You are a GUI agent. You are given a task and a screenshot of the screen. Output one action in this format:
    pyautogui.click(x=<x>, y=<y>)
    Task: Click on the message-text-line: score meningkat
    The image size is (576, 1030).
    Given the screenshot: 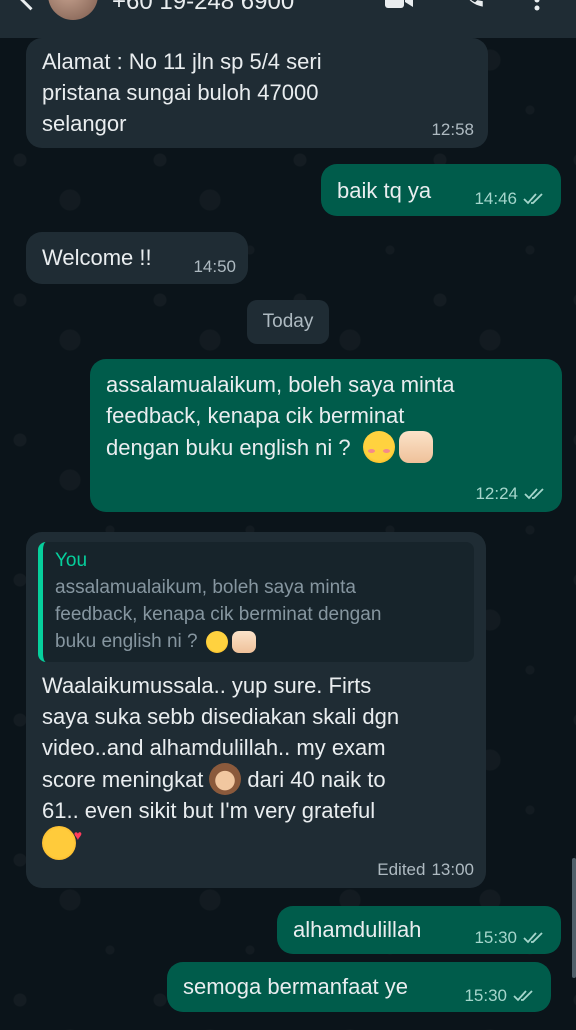 What is the action you would take?
    pyautogui.click(x=123, y=779)
    